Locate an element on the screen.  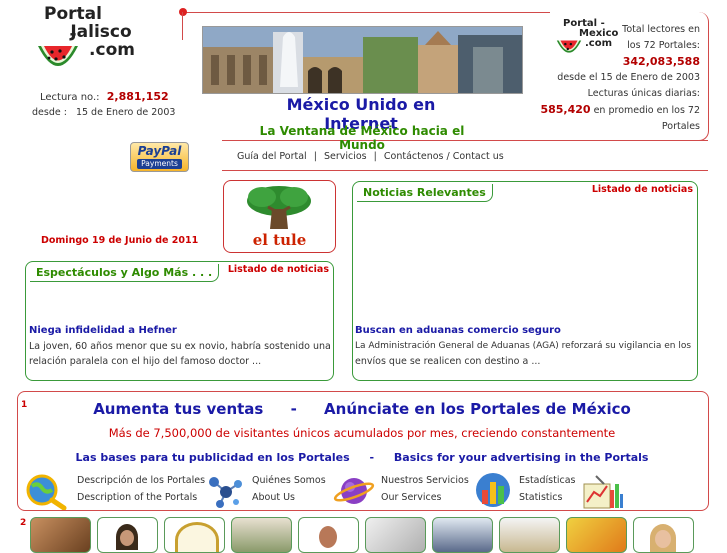
link-descripcion-en: Description of the Portals is located at coordinates (137, 497).